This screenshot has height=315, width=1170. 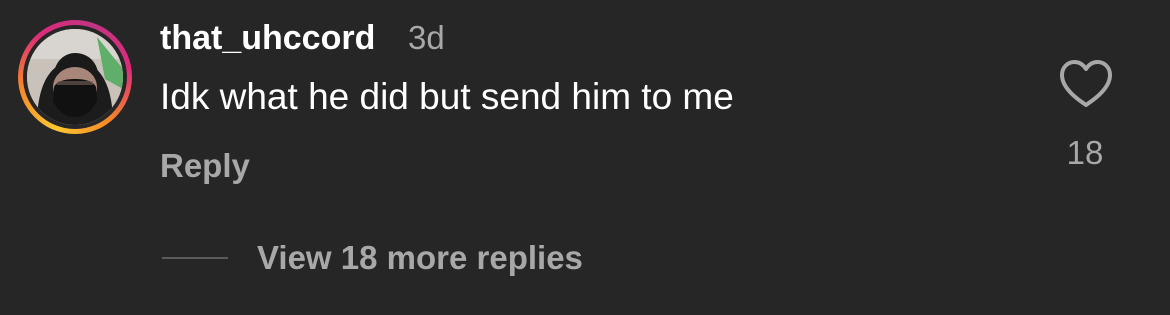 I want to click on avatar, so click(x=75, y=77).